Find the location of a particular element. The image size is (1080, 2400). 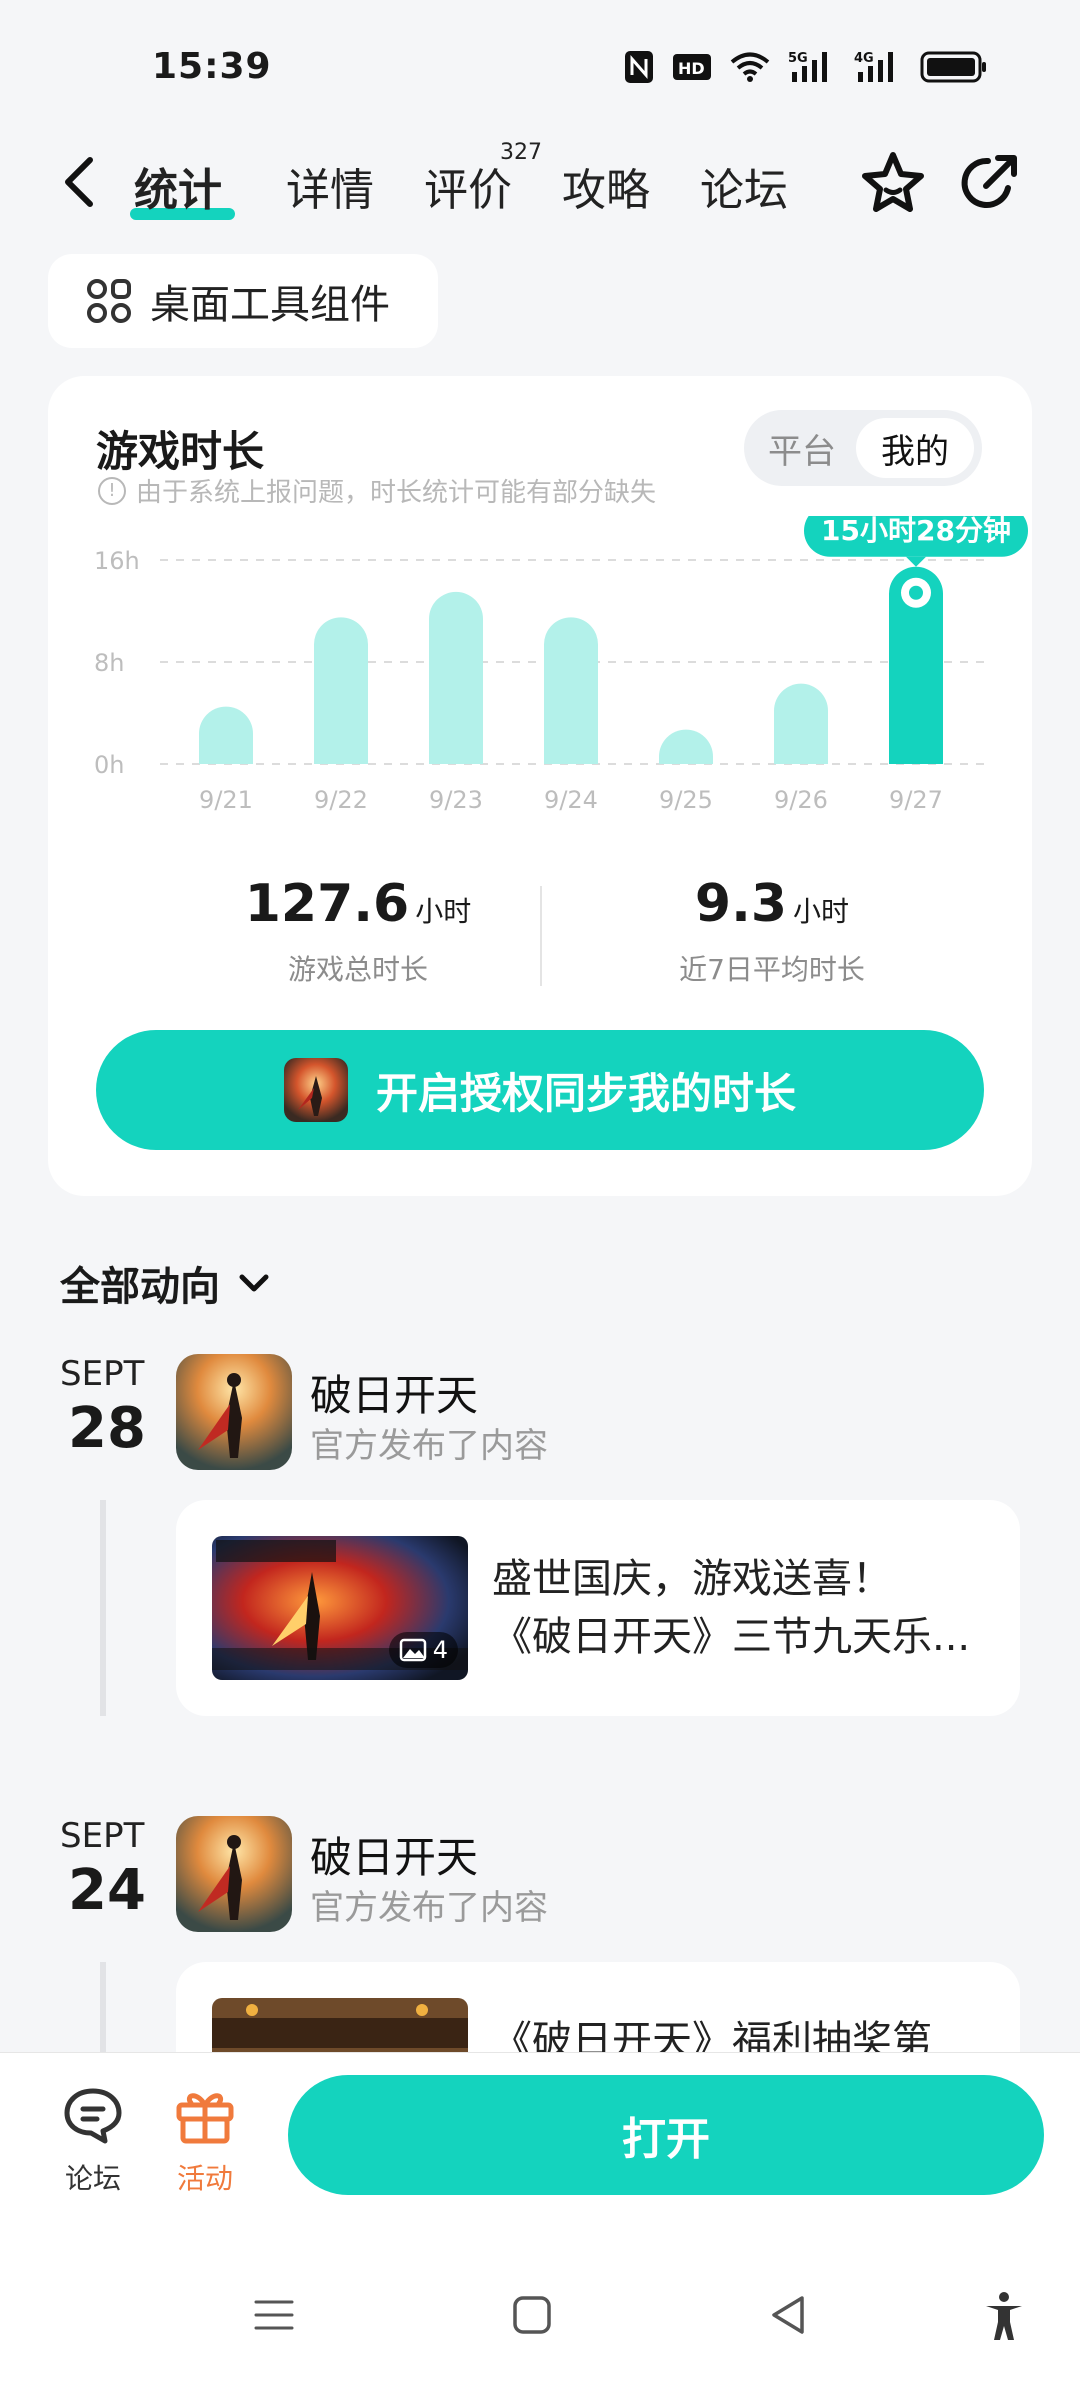

forum-button: 论坛 is located at coordinates (93, 2142).